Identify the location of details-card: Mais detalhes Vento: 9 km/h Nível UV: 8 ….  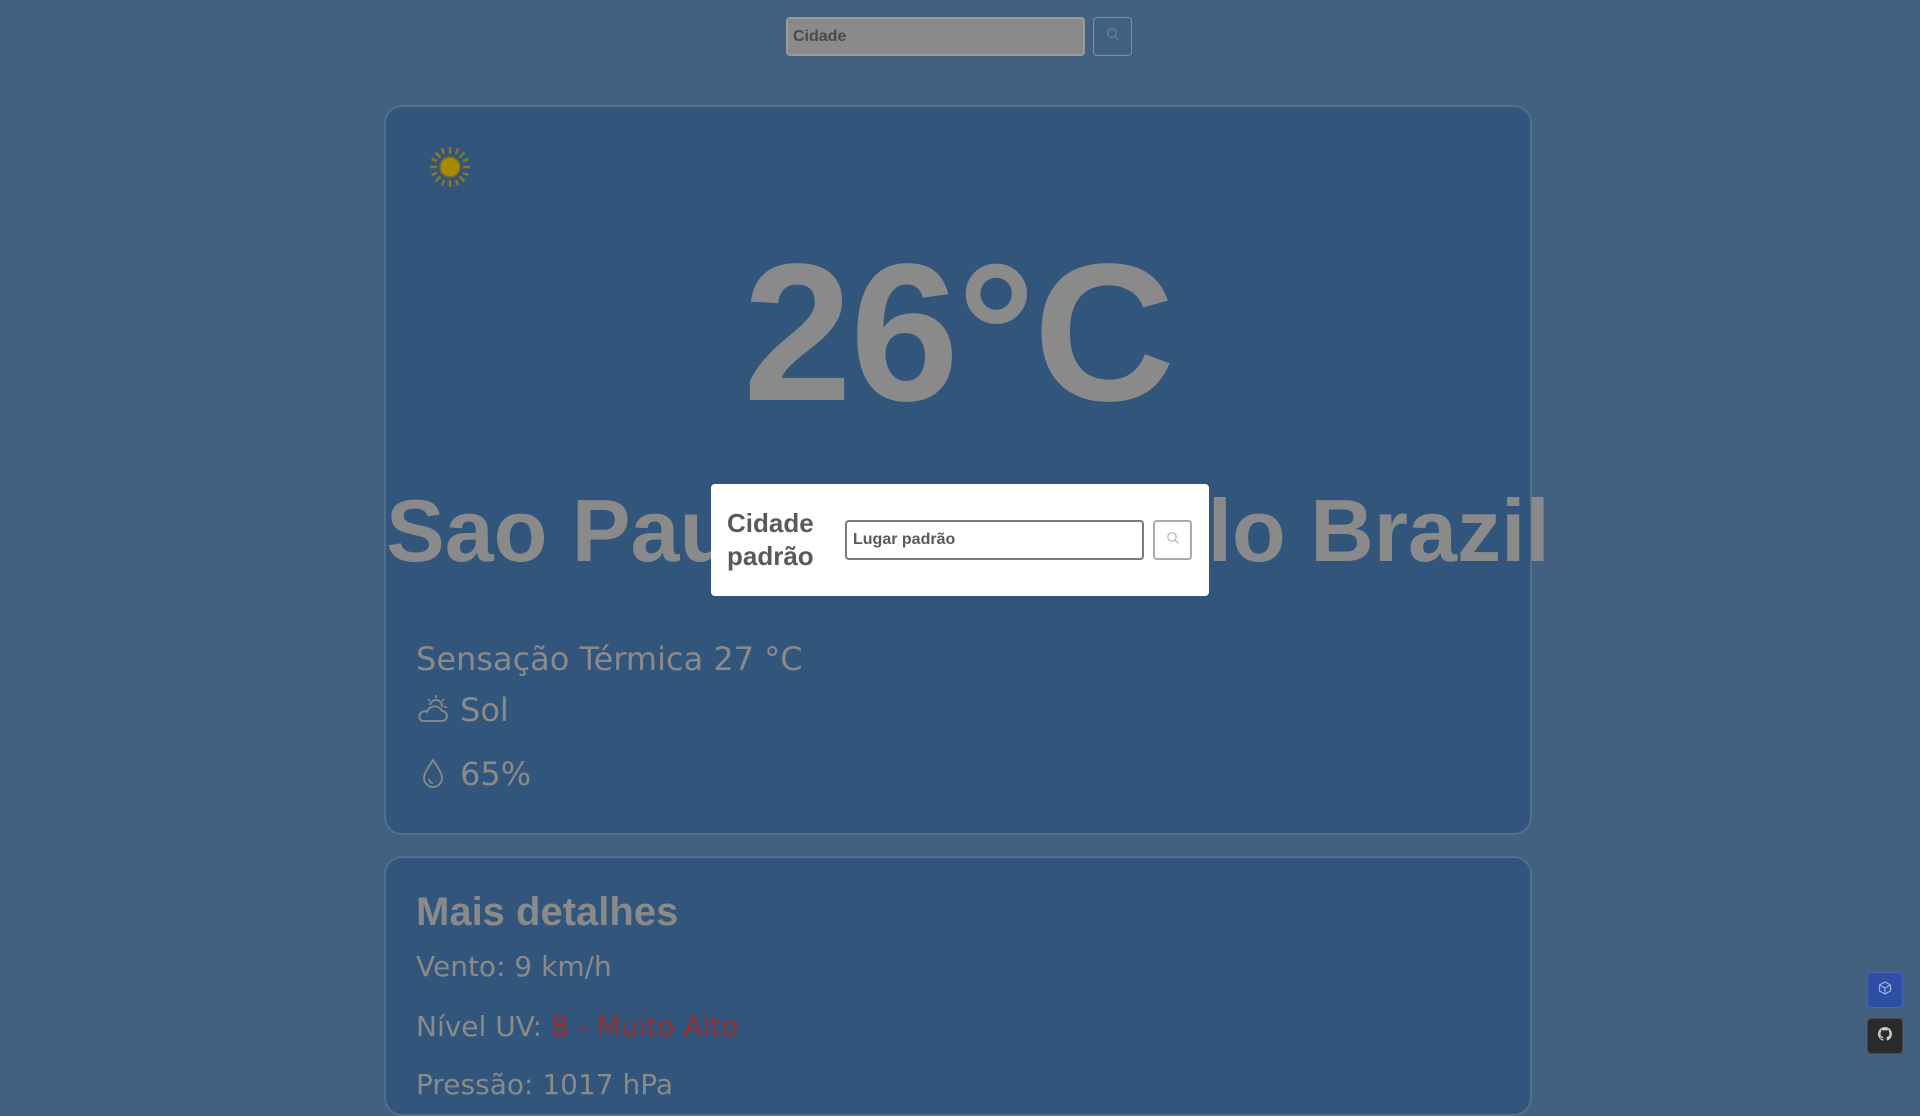
(958, 986).